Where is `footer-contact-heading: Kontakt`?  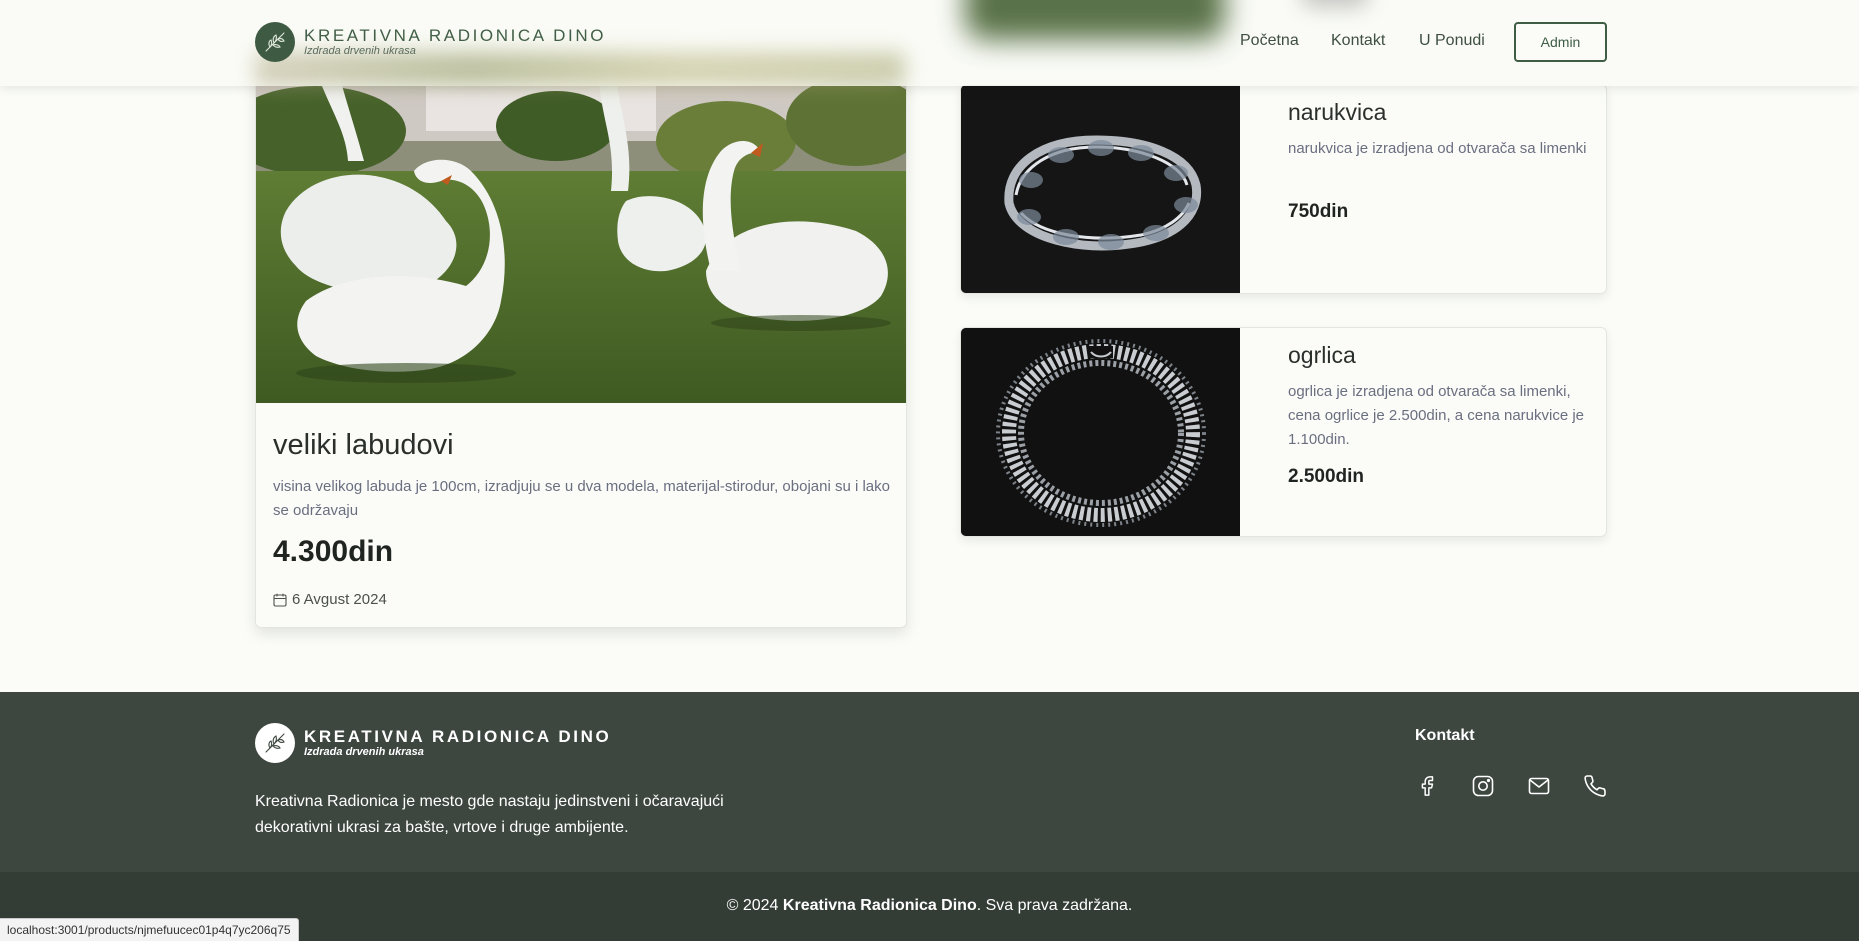
footer-contact-heading: Kontakt is located at coordinates (1445, 735).